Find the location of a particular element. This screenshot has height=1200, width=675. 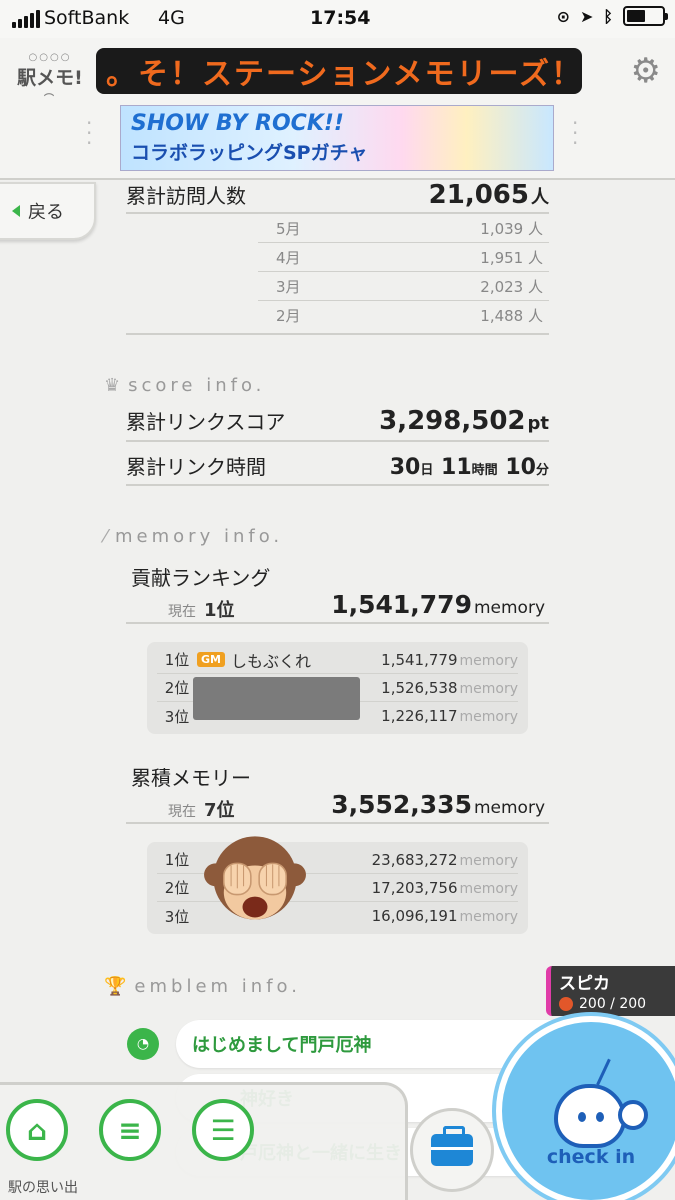

check-in-button: check in is located at coordinates (585, 1108).